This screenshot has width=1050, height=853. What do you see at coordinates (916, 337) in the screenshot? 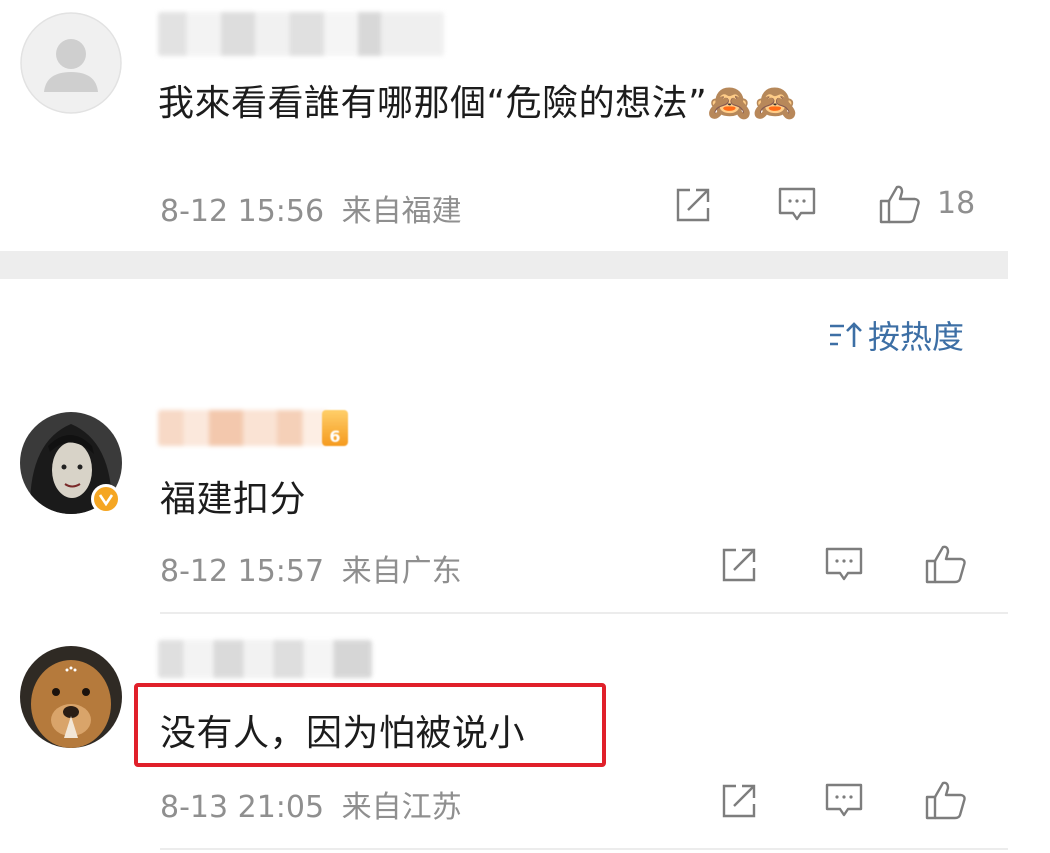
I see `sort-label: 按热度` at bounding box center [916, 337].